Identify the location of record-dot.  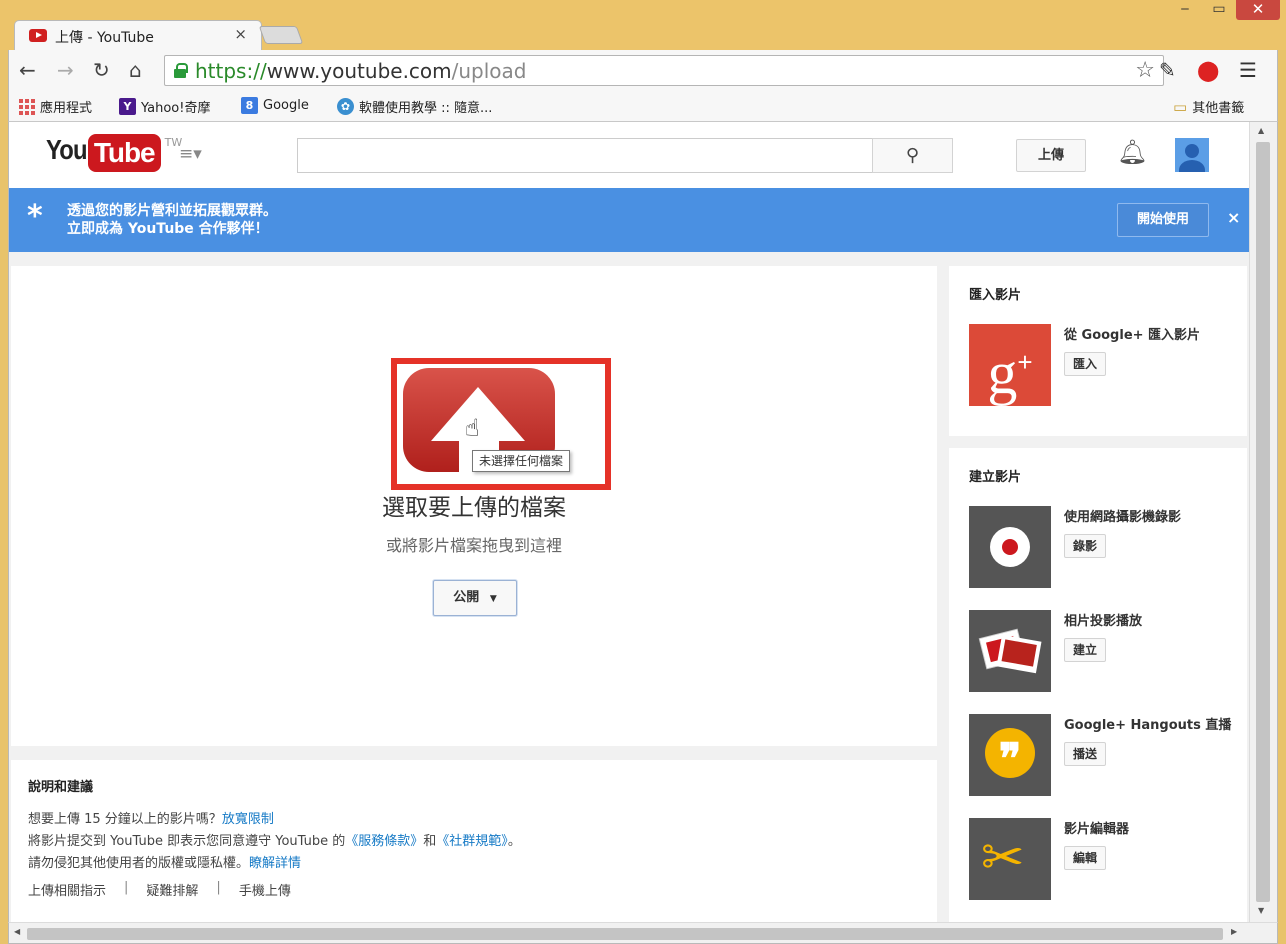
(1010, 547).